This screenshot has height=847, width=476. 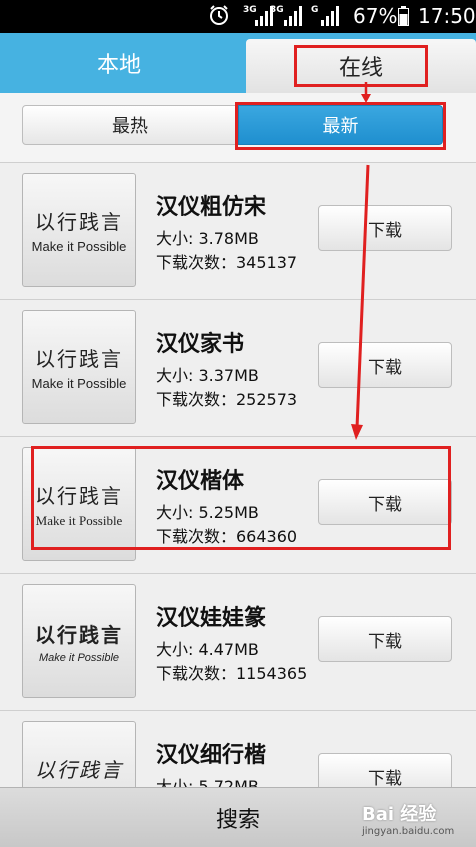 I want to click on annotation-box-kaiti, so click(x=241, y=498).